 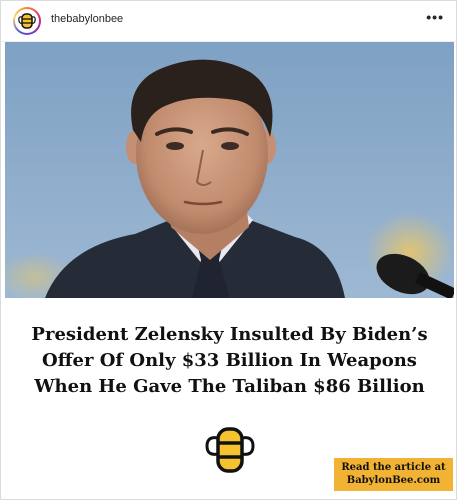 I want to click on headline-line-1: President Zelensky Insulted By Biden’s, so click(x=229, y=334).